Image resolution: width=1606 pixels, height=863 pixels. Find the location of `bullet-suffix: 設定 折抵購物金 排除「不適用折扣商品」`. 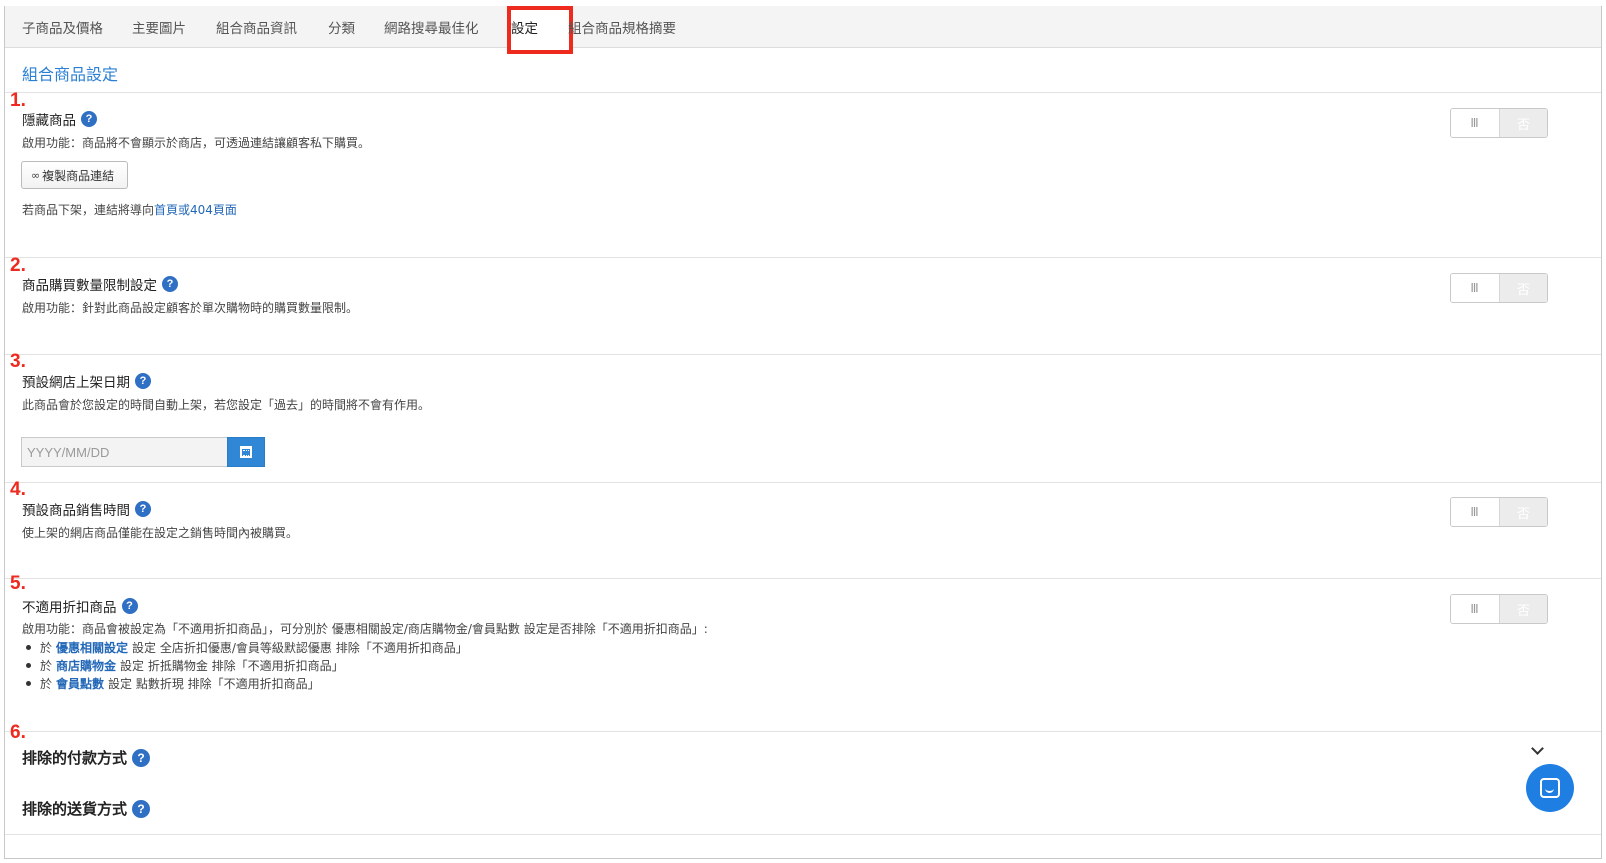

bullet-suffix: 設定 折抵購物金 排除「不適用折扣商品」 is located at coordinates (232, 665).